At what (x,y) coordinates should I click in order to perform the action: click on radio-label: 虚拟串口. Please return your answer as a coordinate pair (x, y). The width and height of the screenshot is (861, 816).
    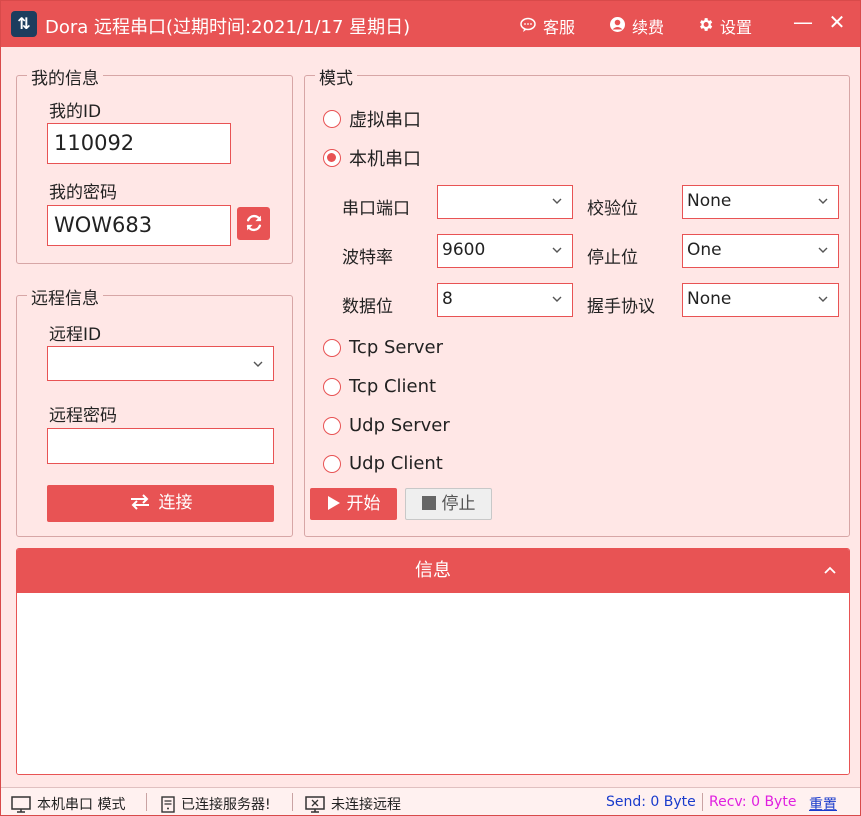
    Looking at the image, I should click on (385, 120).